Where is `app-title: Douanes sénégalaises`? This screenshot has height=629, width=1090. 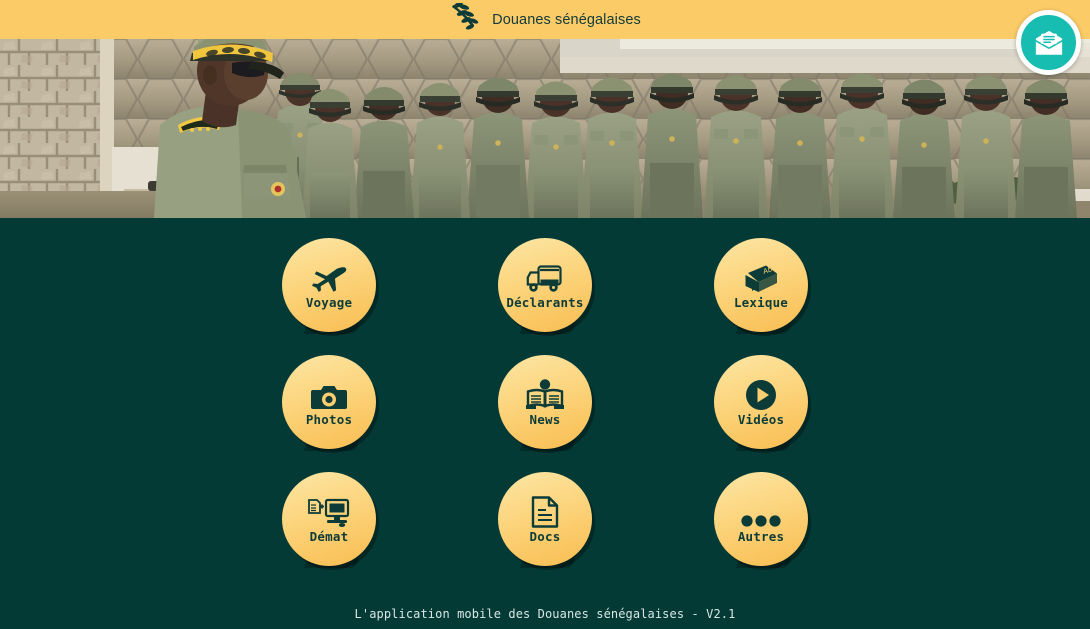
app-title: Douanes sénégalaises is located at coordinates (566, 19).